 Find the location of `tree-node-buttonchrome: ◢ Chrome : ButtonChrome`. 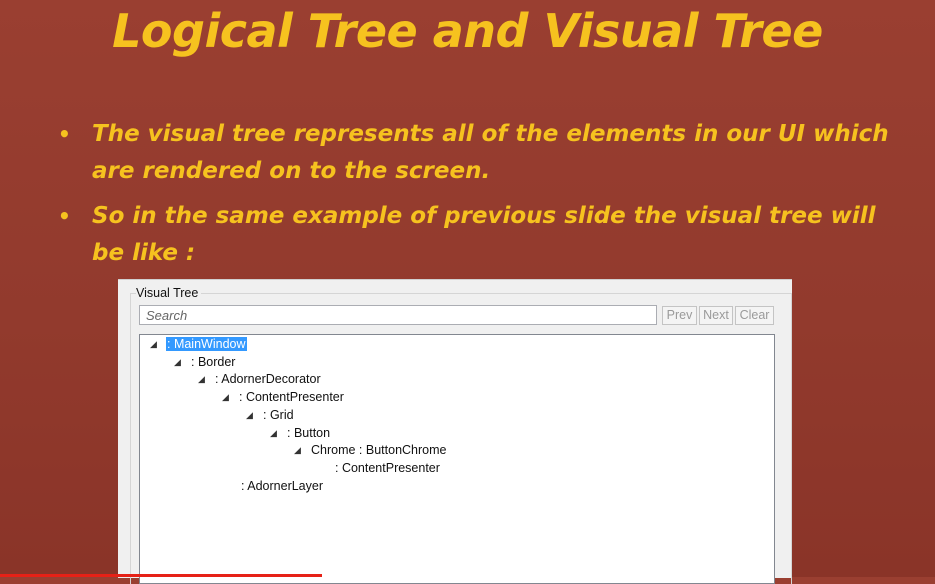

tree-node-buttonchrome: ◢ Chrome : ButtonChrome is located at coordinates (369, 450).